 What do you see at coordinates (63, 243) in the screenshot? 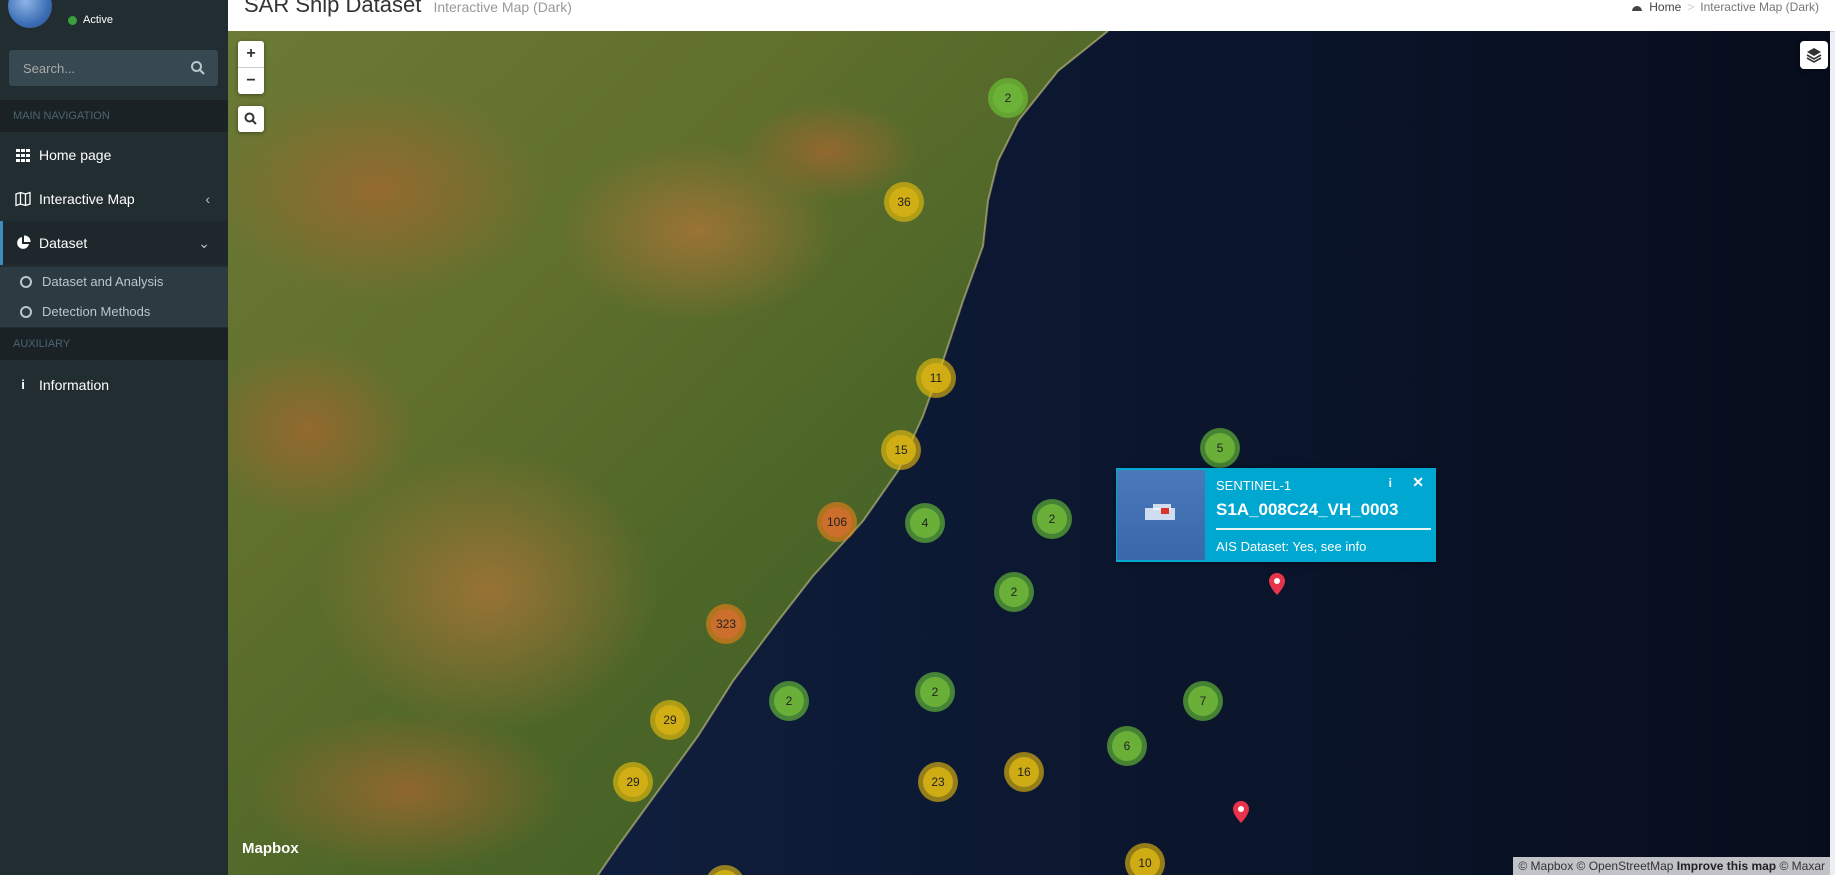
I see `sidebar-item-label: Dataset` at bounding box center [63, 243].